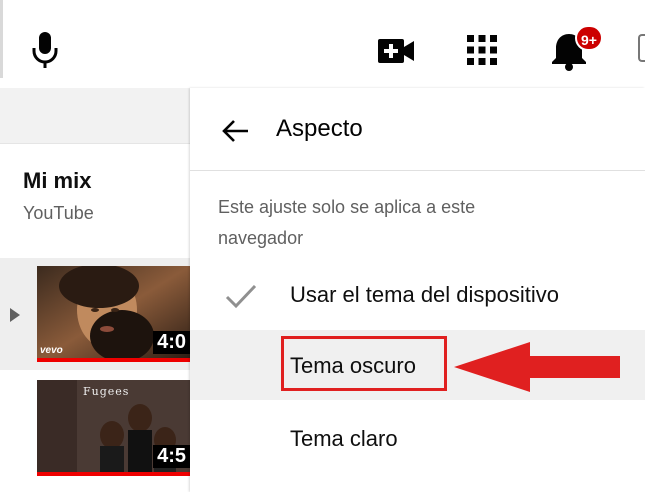 Image resolution: width=645 pixels, height=492 pixels. I want to click on search-box-edge, so click(1, 39).